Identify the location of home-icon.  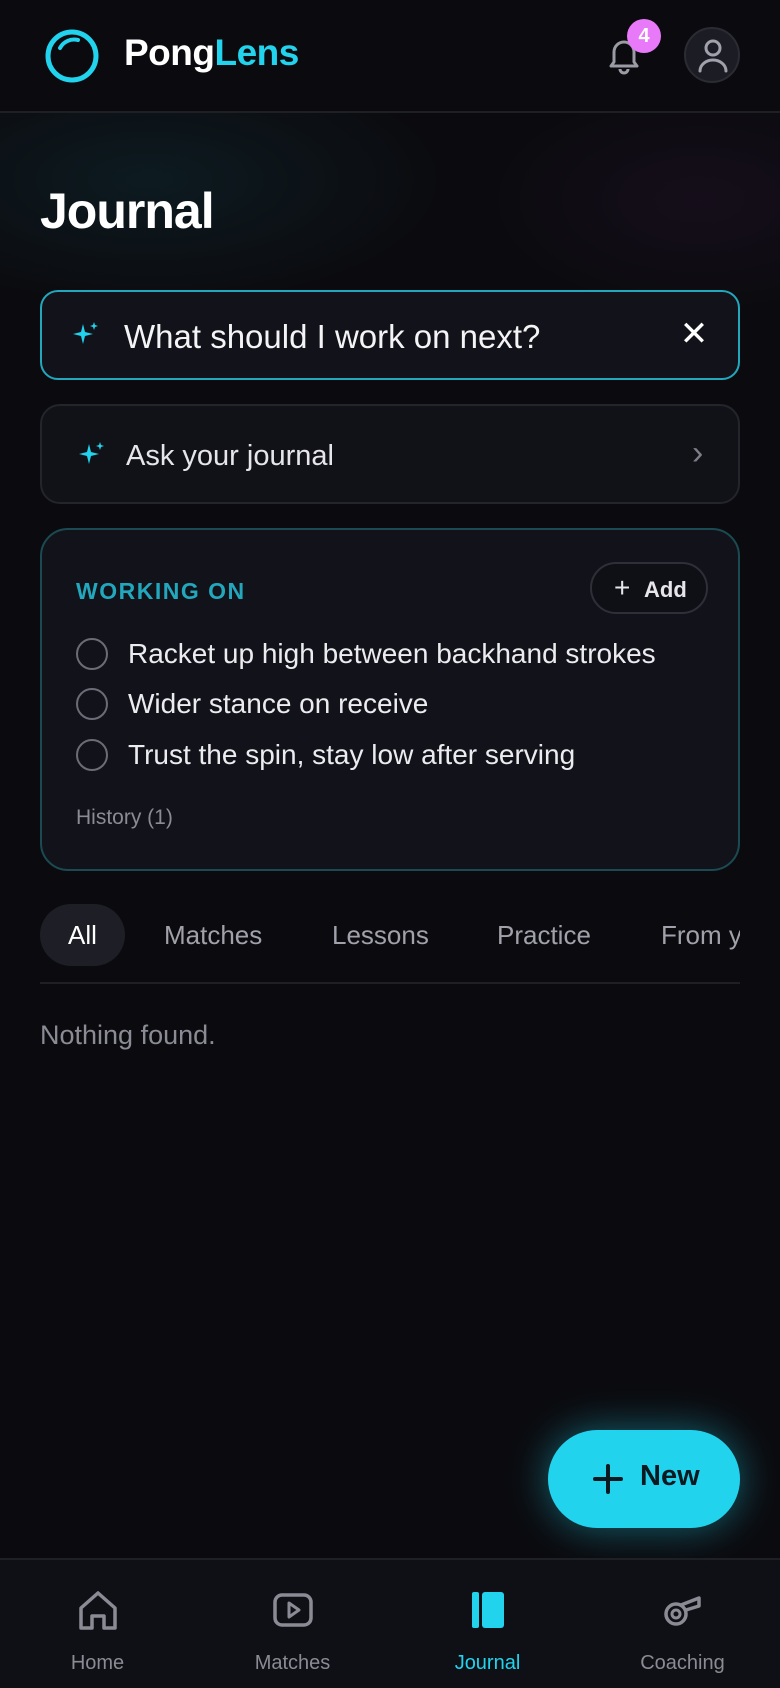
(97, 1610).